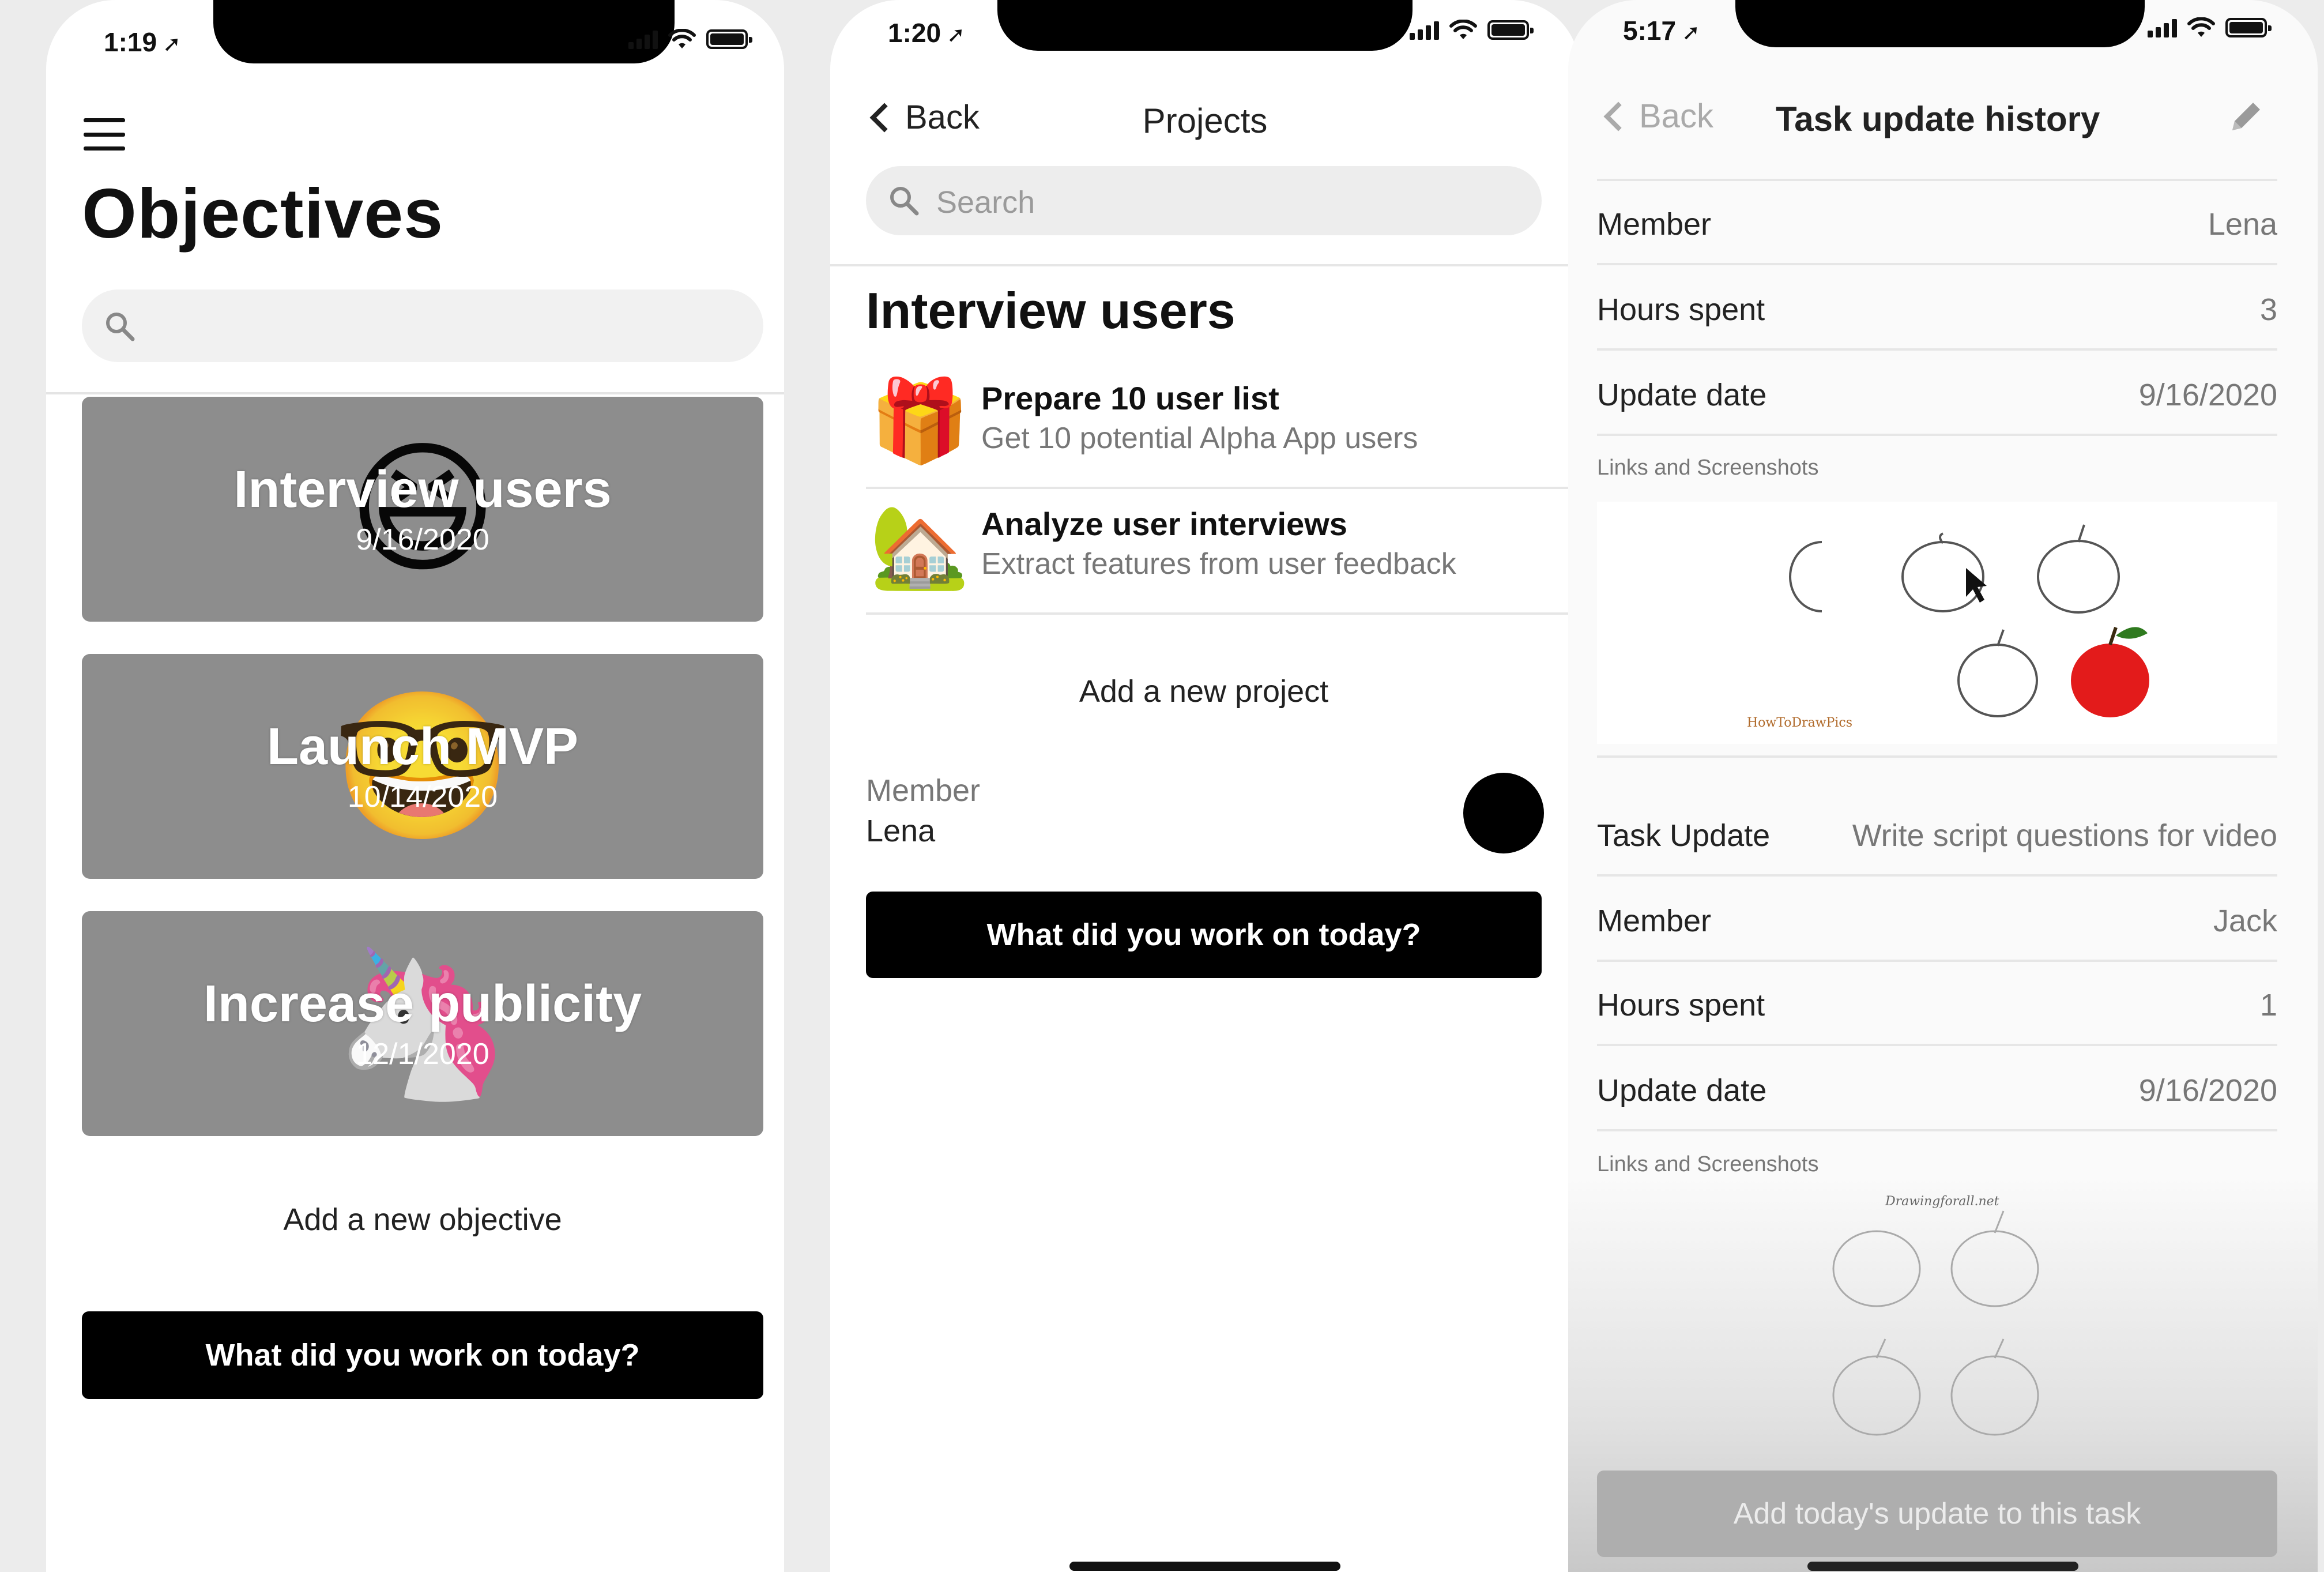  Describe the element at coordinates (2064, 836) in the screenshot. I see `task-value: Write script questions for video` at that location.